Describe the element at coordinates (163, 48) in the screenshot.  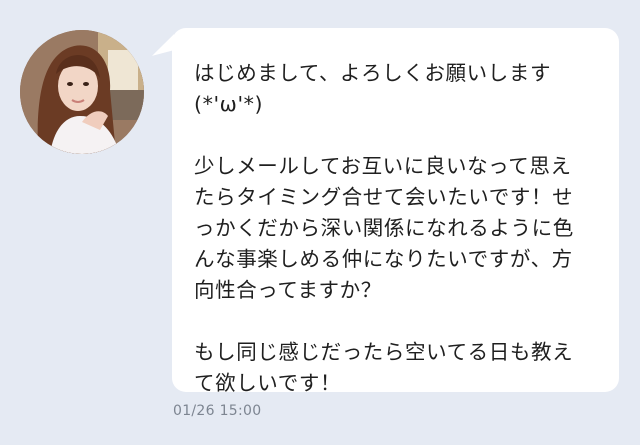
I see `bubble-tail` at that location.